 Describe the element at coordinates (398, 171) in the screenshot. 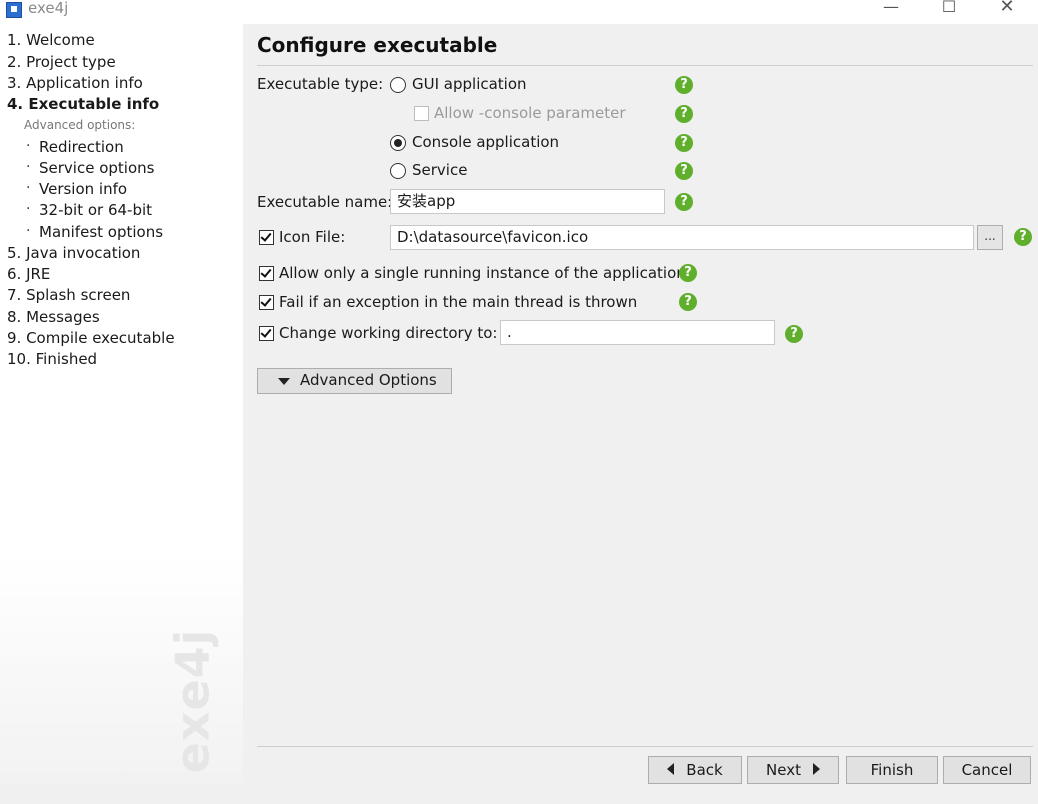

I see `service-radio` at that location.